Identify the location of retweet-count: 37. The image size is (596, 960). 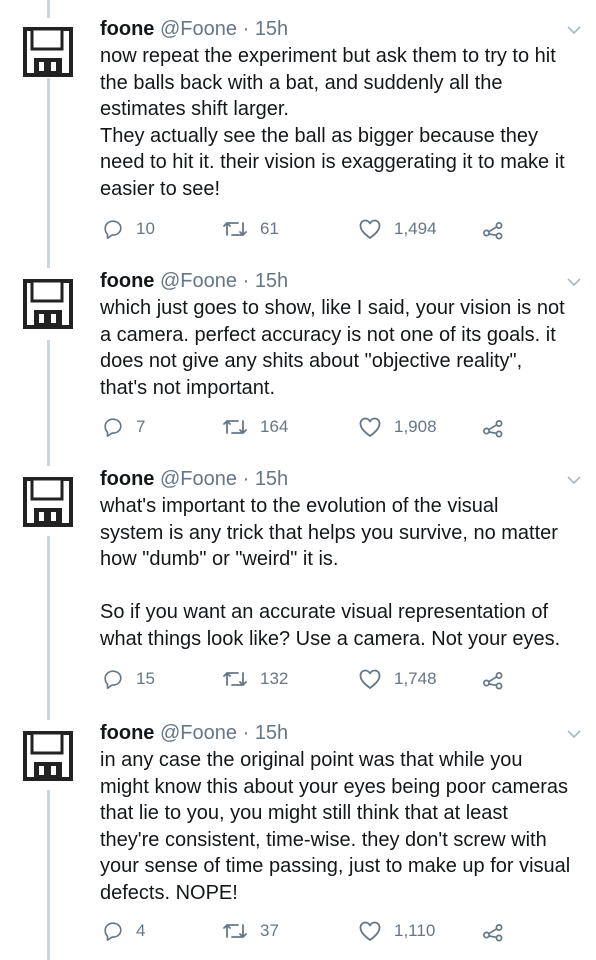
(269, 930).